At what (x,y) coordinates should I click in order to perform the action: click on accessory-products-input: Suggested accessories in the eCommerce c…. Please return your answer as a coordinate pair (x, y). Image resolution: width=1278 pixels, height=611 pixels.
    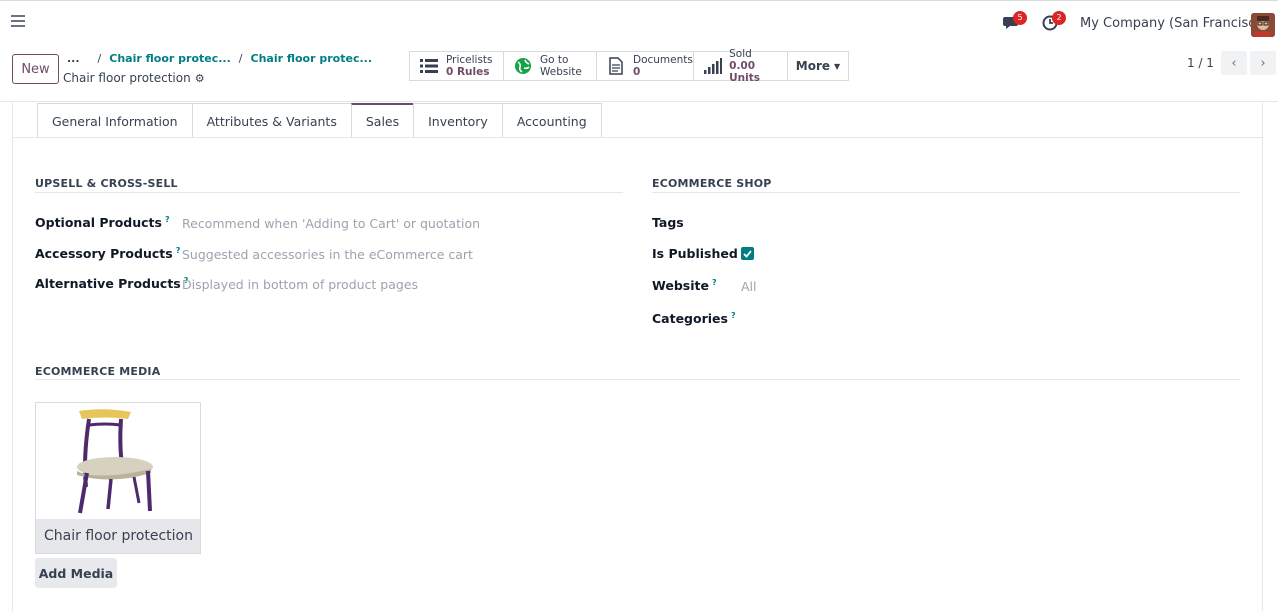
    Looking at the image, I should click on (327, 254).